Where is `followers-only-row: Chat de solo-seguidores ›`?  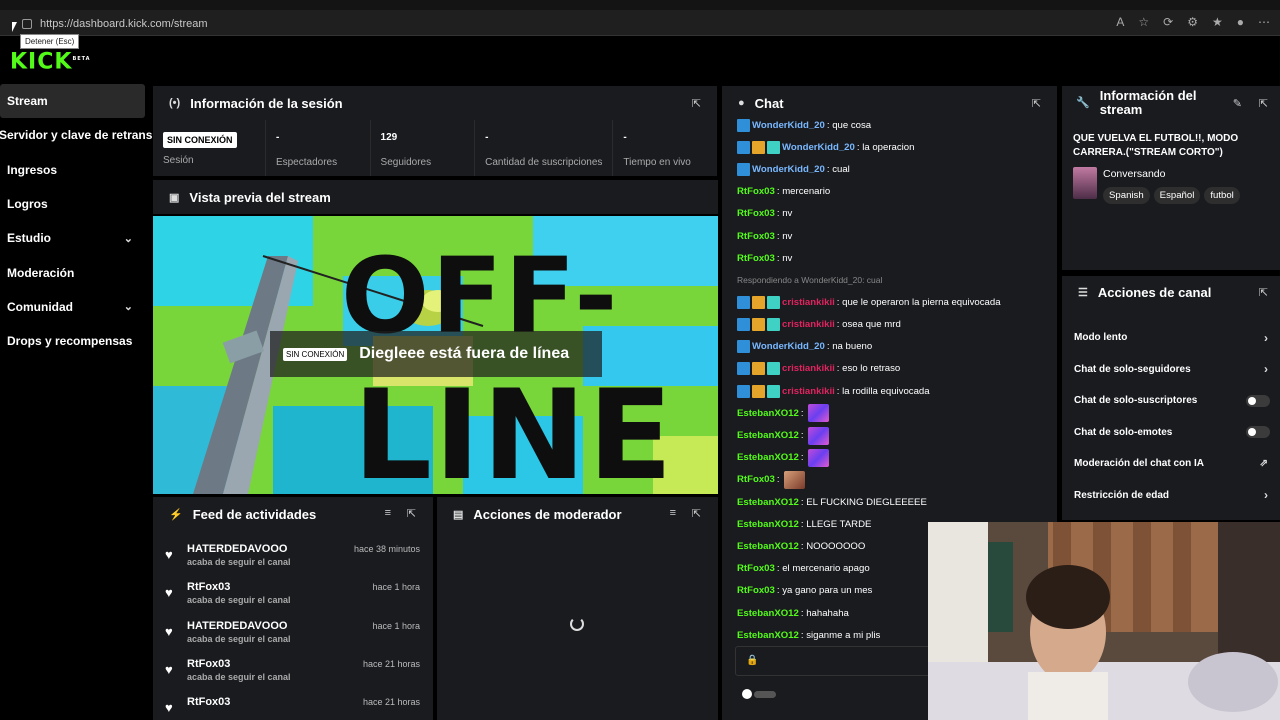 followers-only-row: Chat de solo-seguidores › is located at coordinates (1171, 370).